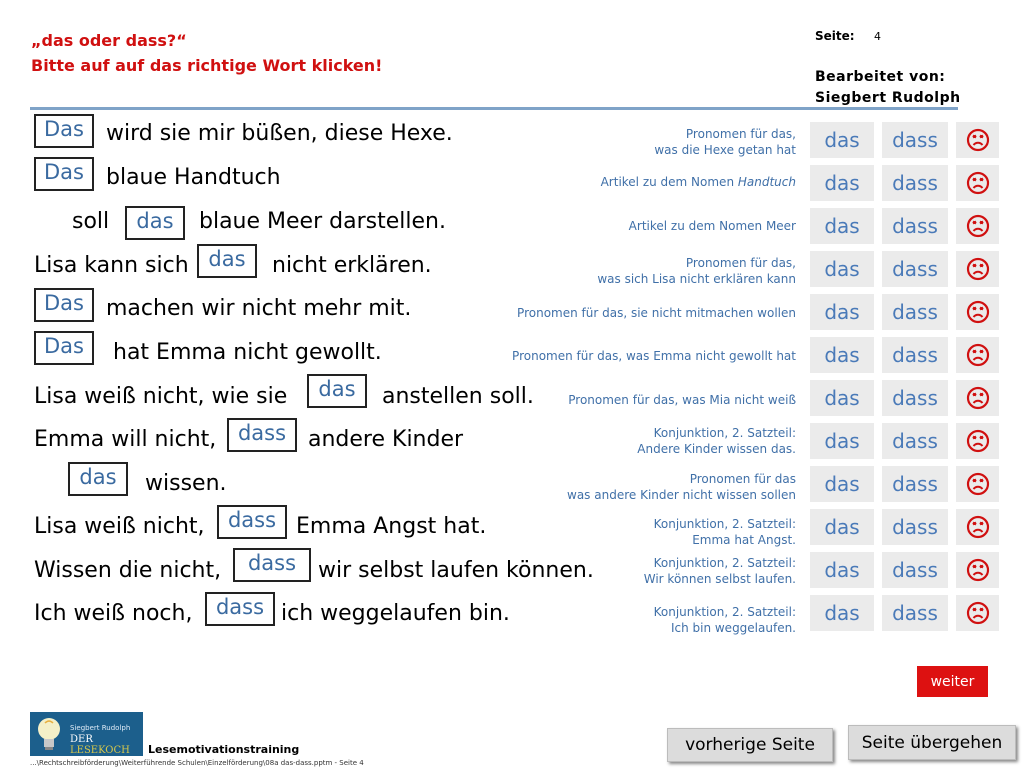 This screenshot has height=768, width=1024. What do you see at coordinates (259, 308) in the screenshot?
I see `sentence-text-post: machen wir nicht mehr mit.` at bounding box center [259, 308].